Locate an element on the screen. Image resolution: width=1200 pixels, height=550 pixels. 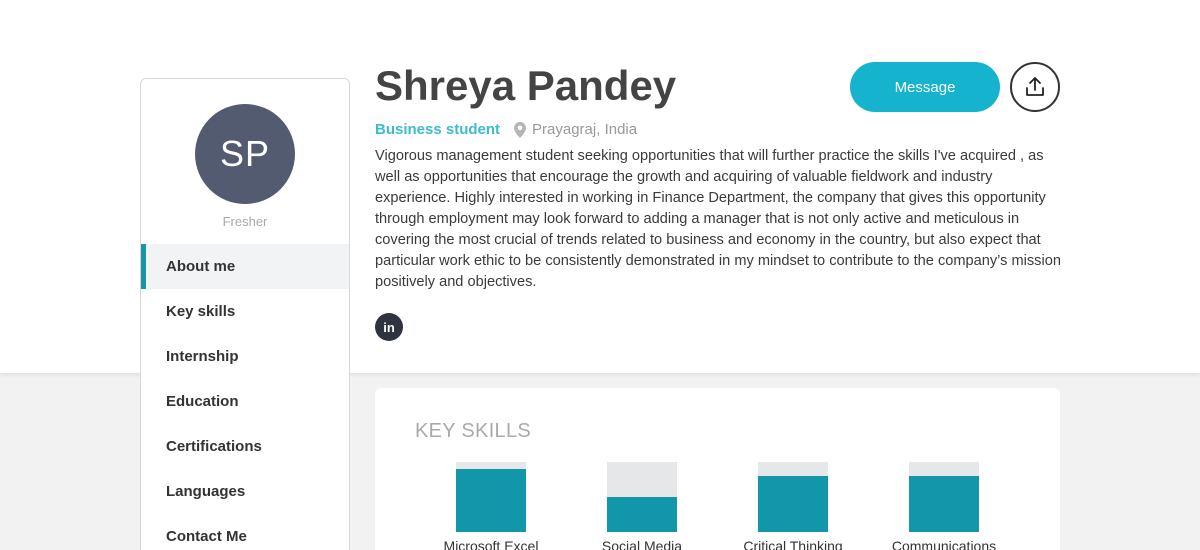
skill-label: Microsoft Excel is located at coordinates (491, 544).